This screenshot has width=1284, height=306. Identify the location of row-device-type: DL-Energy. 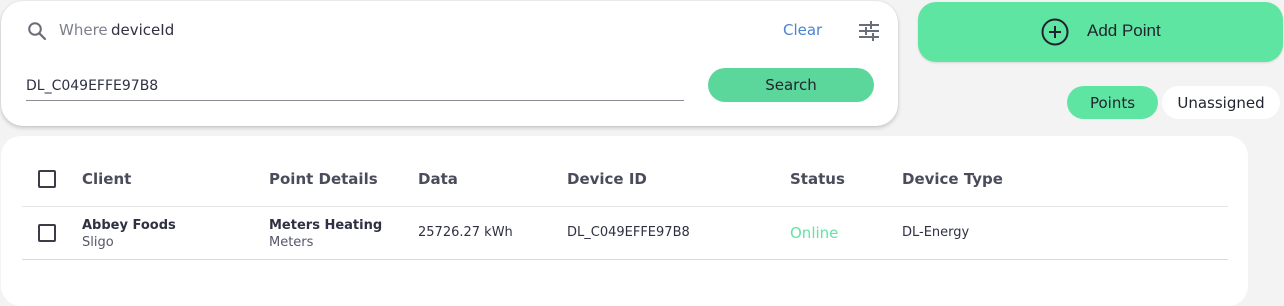
(936, 232).